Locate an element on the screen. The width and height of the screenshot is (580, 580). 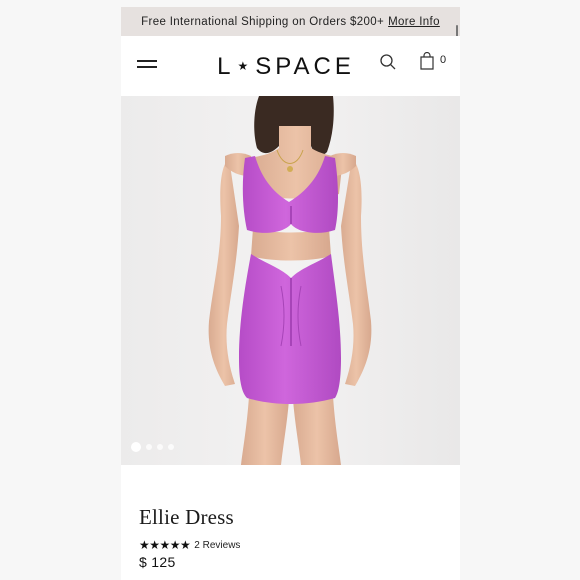
product-rating: ★★★★★ 2 Reviews is located at coordinates (189, 545).